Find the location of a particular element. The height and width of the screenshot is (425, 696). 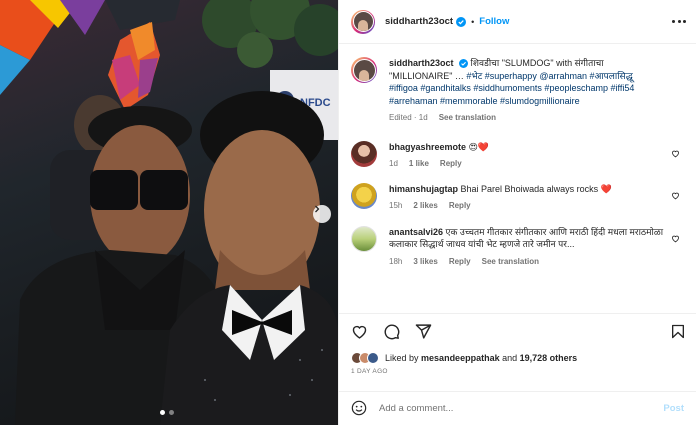

comment-item: bhagyashreemote 😍❤️ 1d 1 like Reply is located at coordinates (517, 155).